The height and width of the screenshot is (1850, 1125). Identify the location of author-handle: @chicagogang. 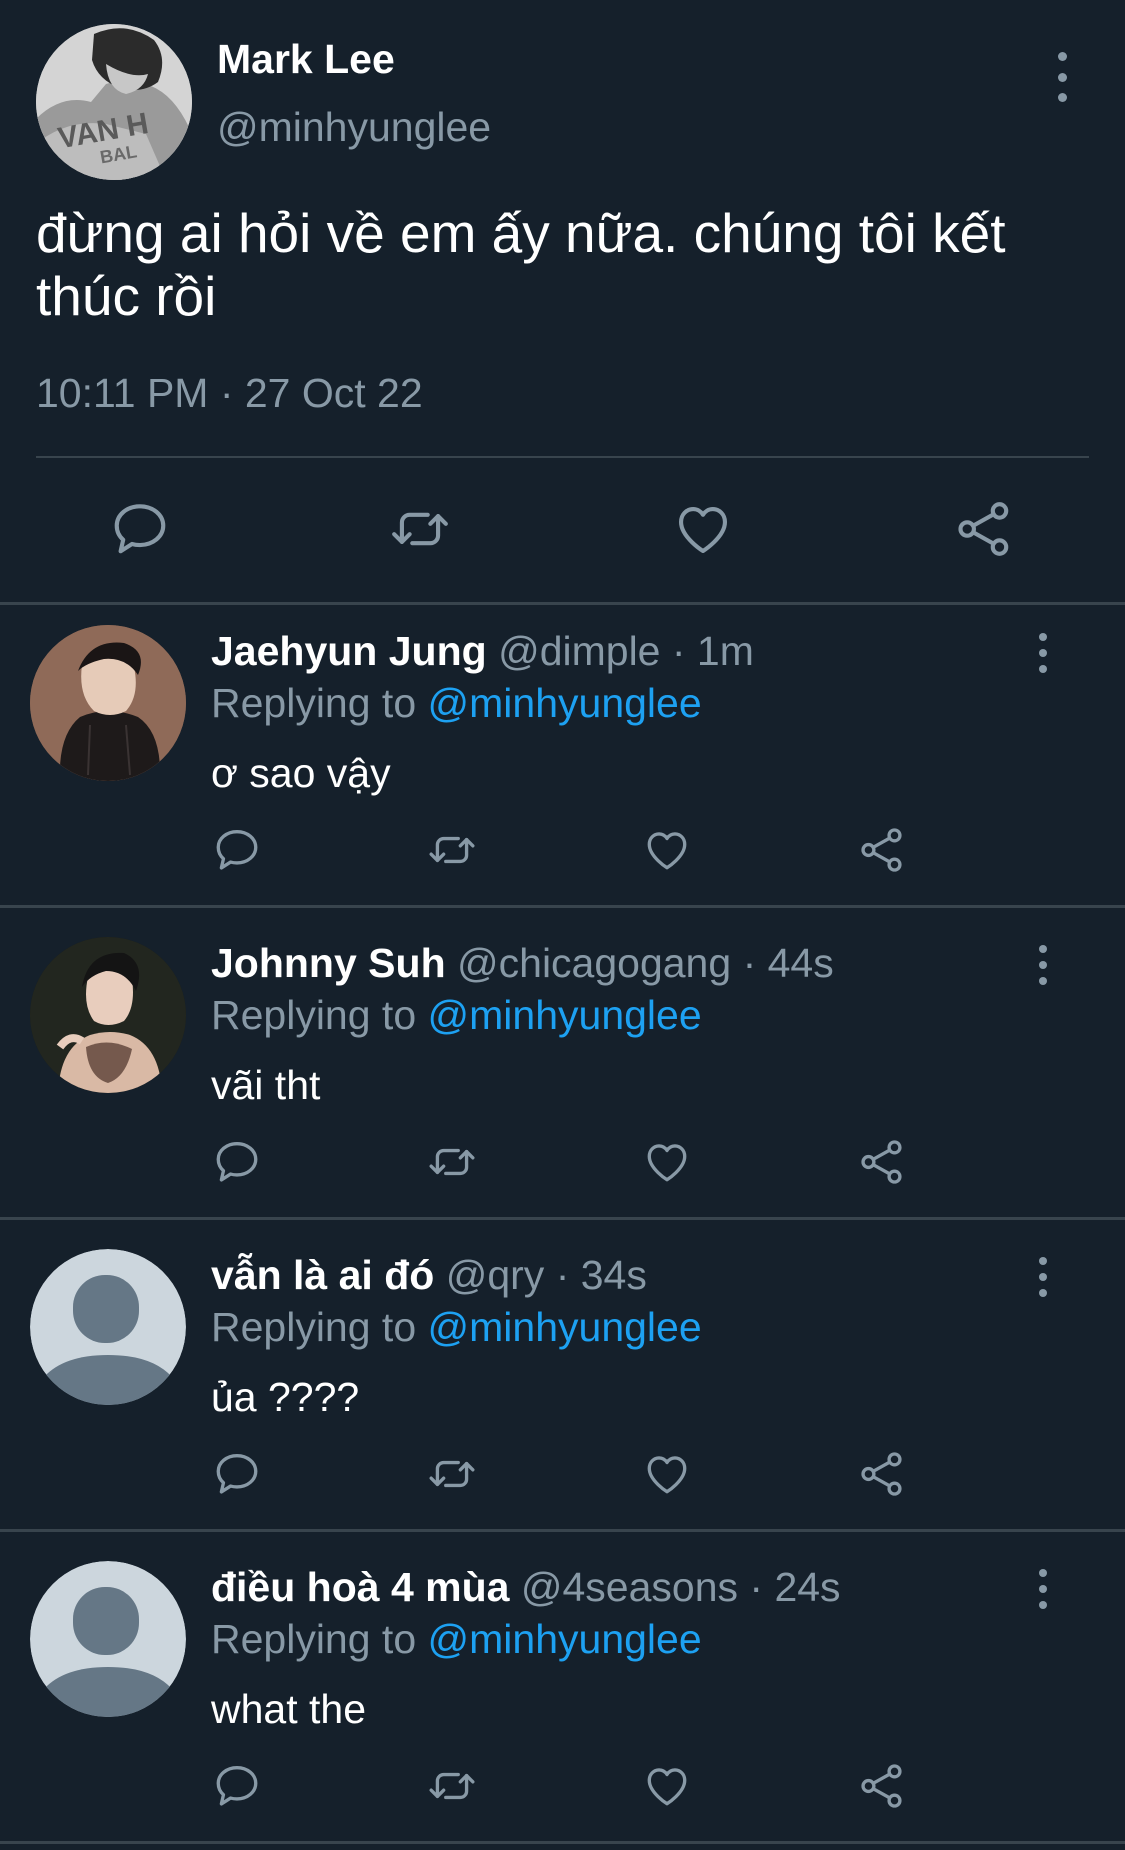
(594, 963).